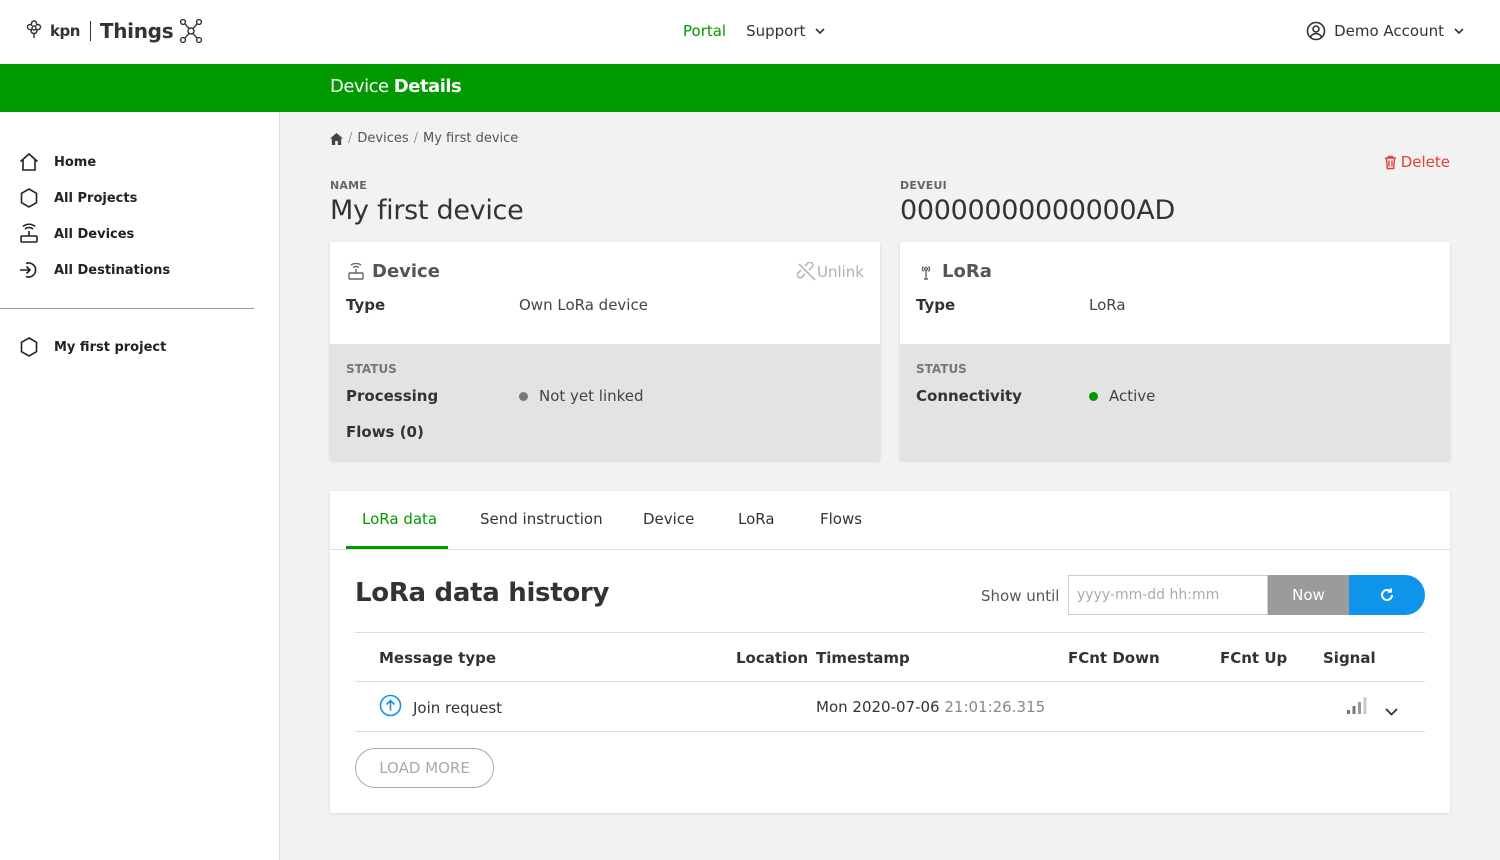 The height and width of the screenshot is (860, 1500). What do you see at coordinates (1254, 658) in the screenshot?
I see `column-header: FCnt Up` at bounding box center [1254, 658].